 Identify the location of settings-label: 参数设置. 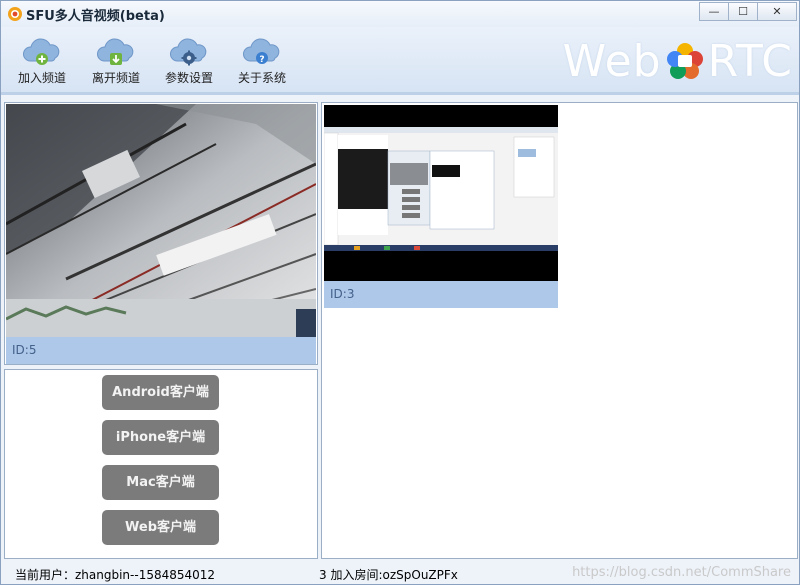
(188, 78).